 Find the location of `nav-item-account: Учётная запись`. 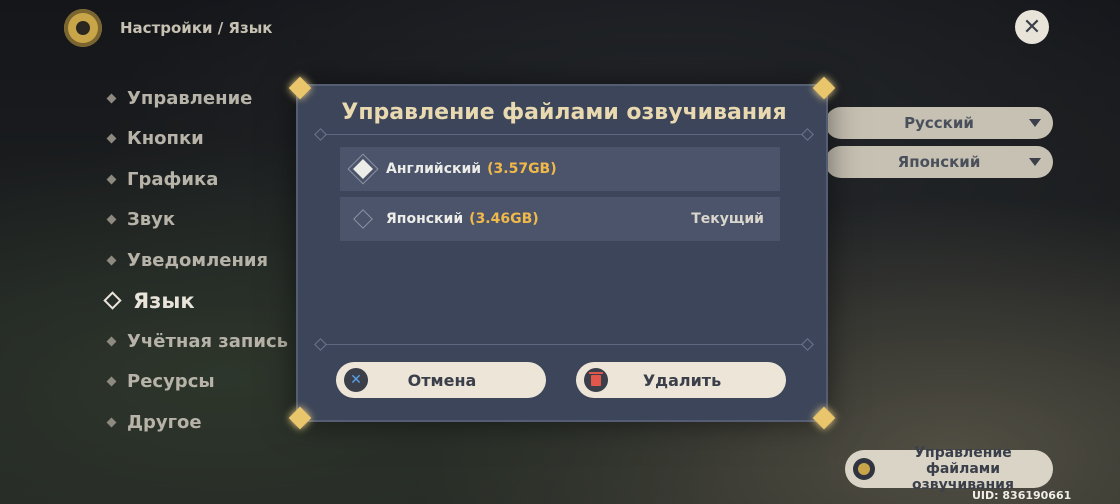

nav-item-account: Учётная запись is located at coordinates (197, 341).